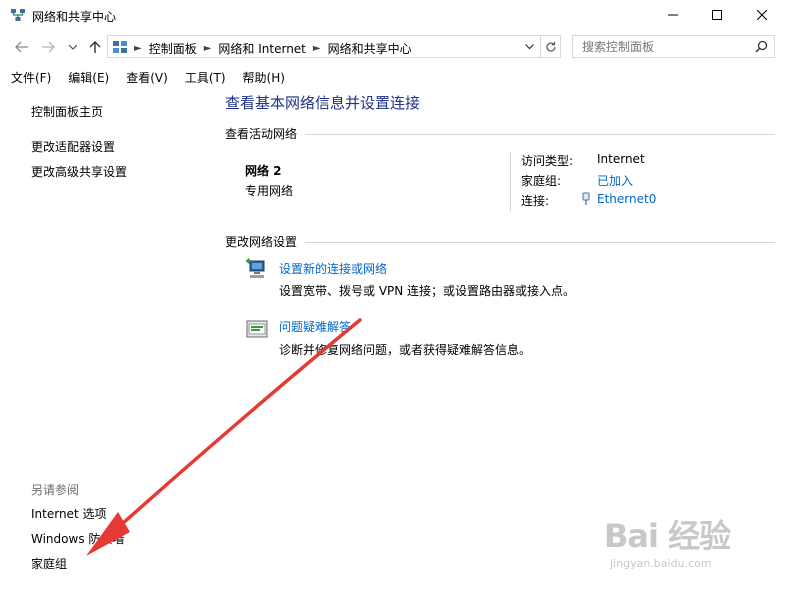 The height and width of the screenshot is (590, 787). Describe the element at coordinates (667, 536) in the screenshot. I see `watermark-logo: Bai 经验` at that location.